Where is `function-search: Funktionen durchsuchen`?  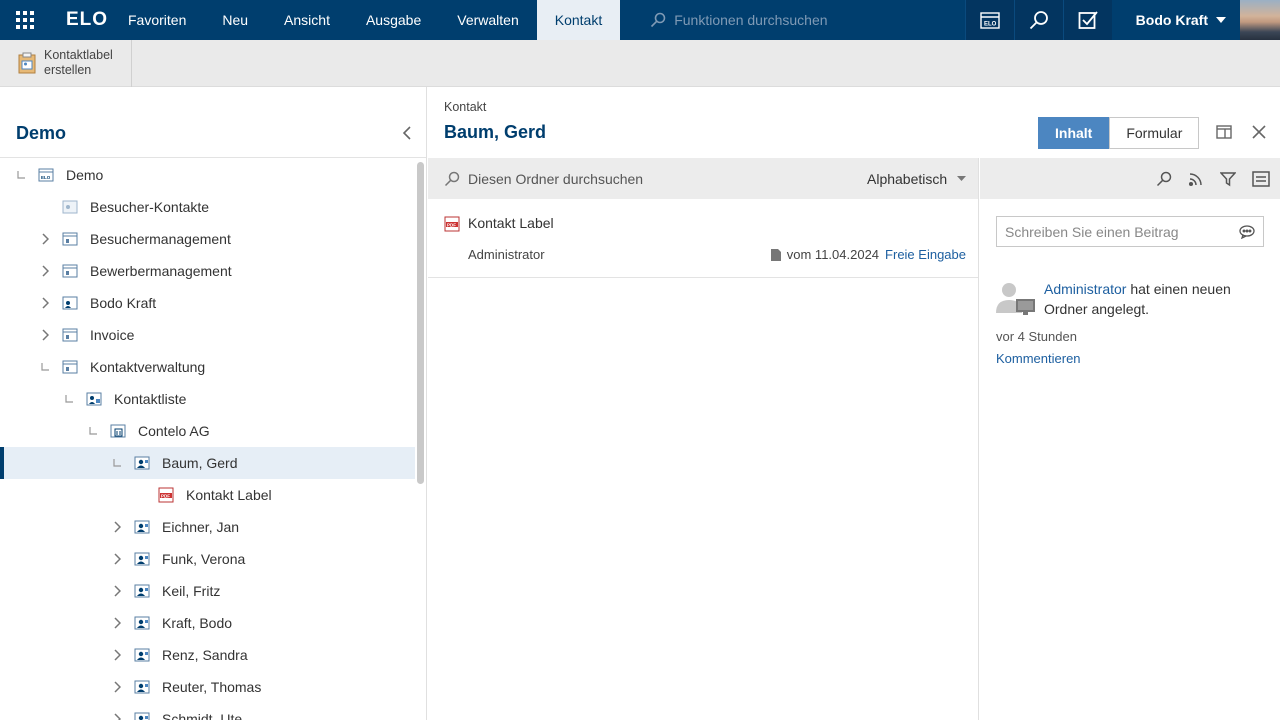
function-search: Funktionen durchsuchen is located at coordinates (825, 20).